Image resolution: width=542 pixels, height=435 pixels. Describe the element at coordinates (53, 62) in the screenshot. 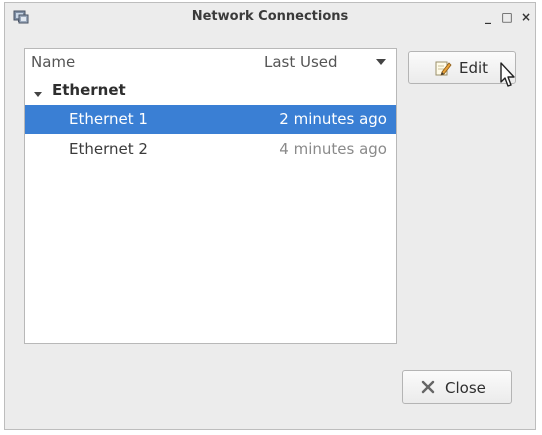

I see `column-header-name: Name` at that location.